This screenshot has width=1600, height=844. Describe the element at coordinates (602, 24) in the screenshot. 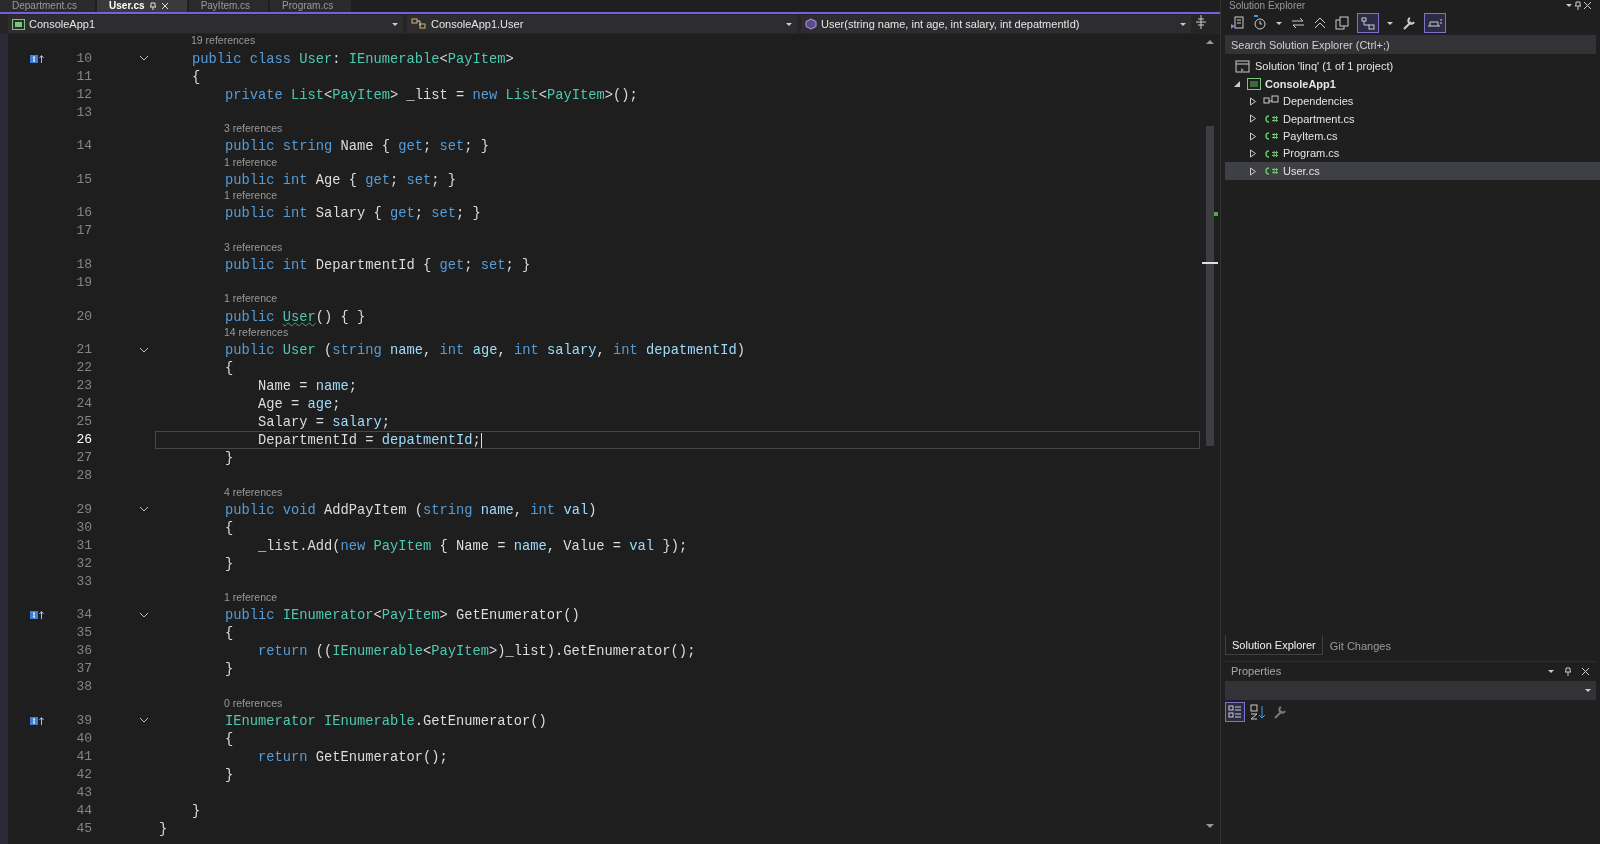

I see `navigation-dropdown: ConsoleApp1.User` at that location.